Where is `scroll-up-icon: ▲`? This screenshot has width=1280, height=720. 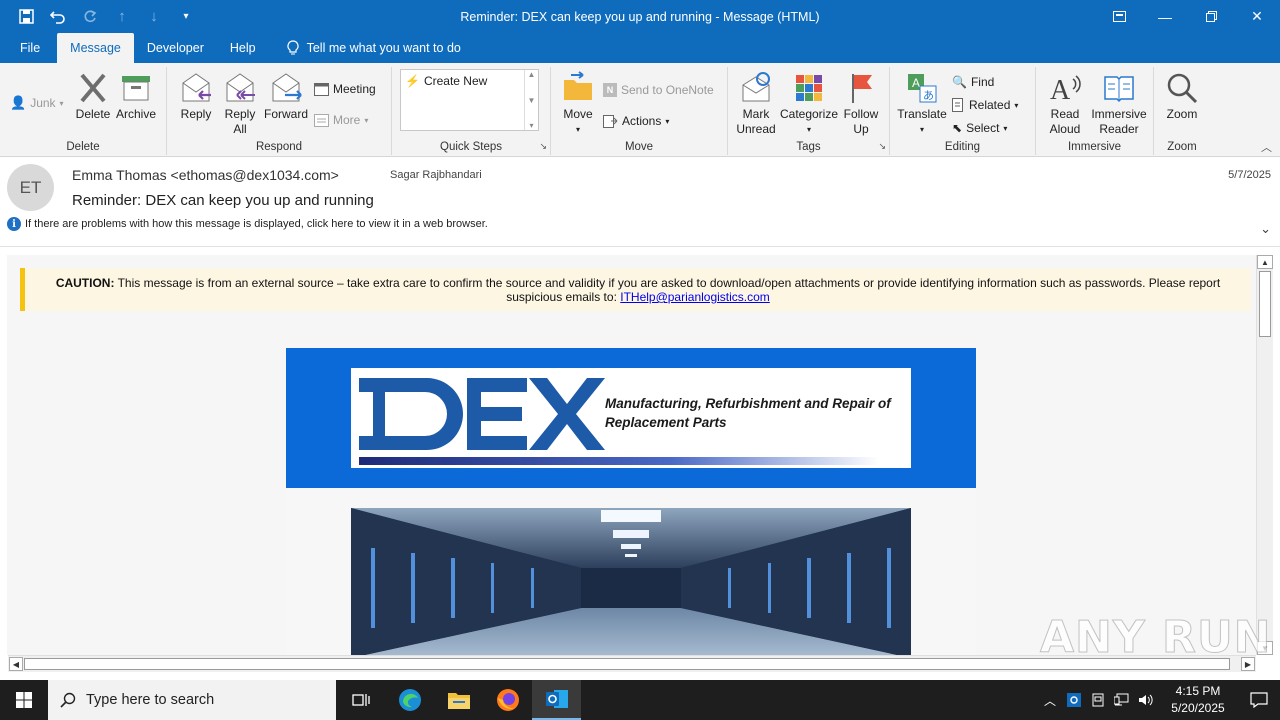 scroll-up-icon: ▲ is located at coordinates (532, 74).